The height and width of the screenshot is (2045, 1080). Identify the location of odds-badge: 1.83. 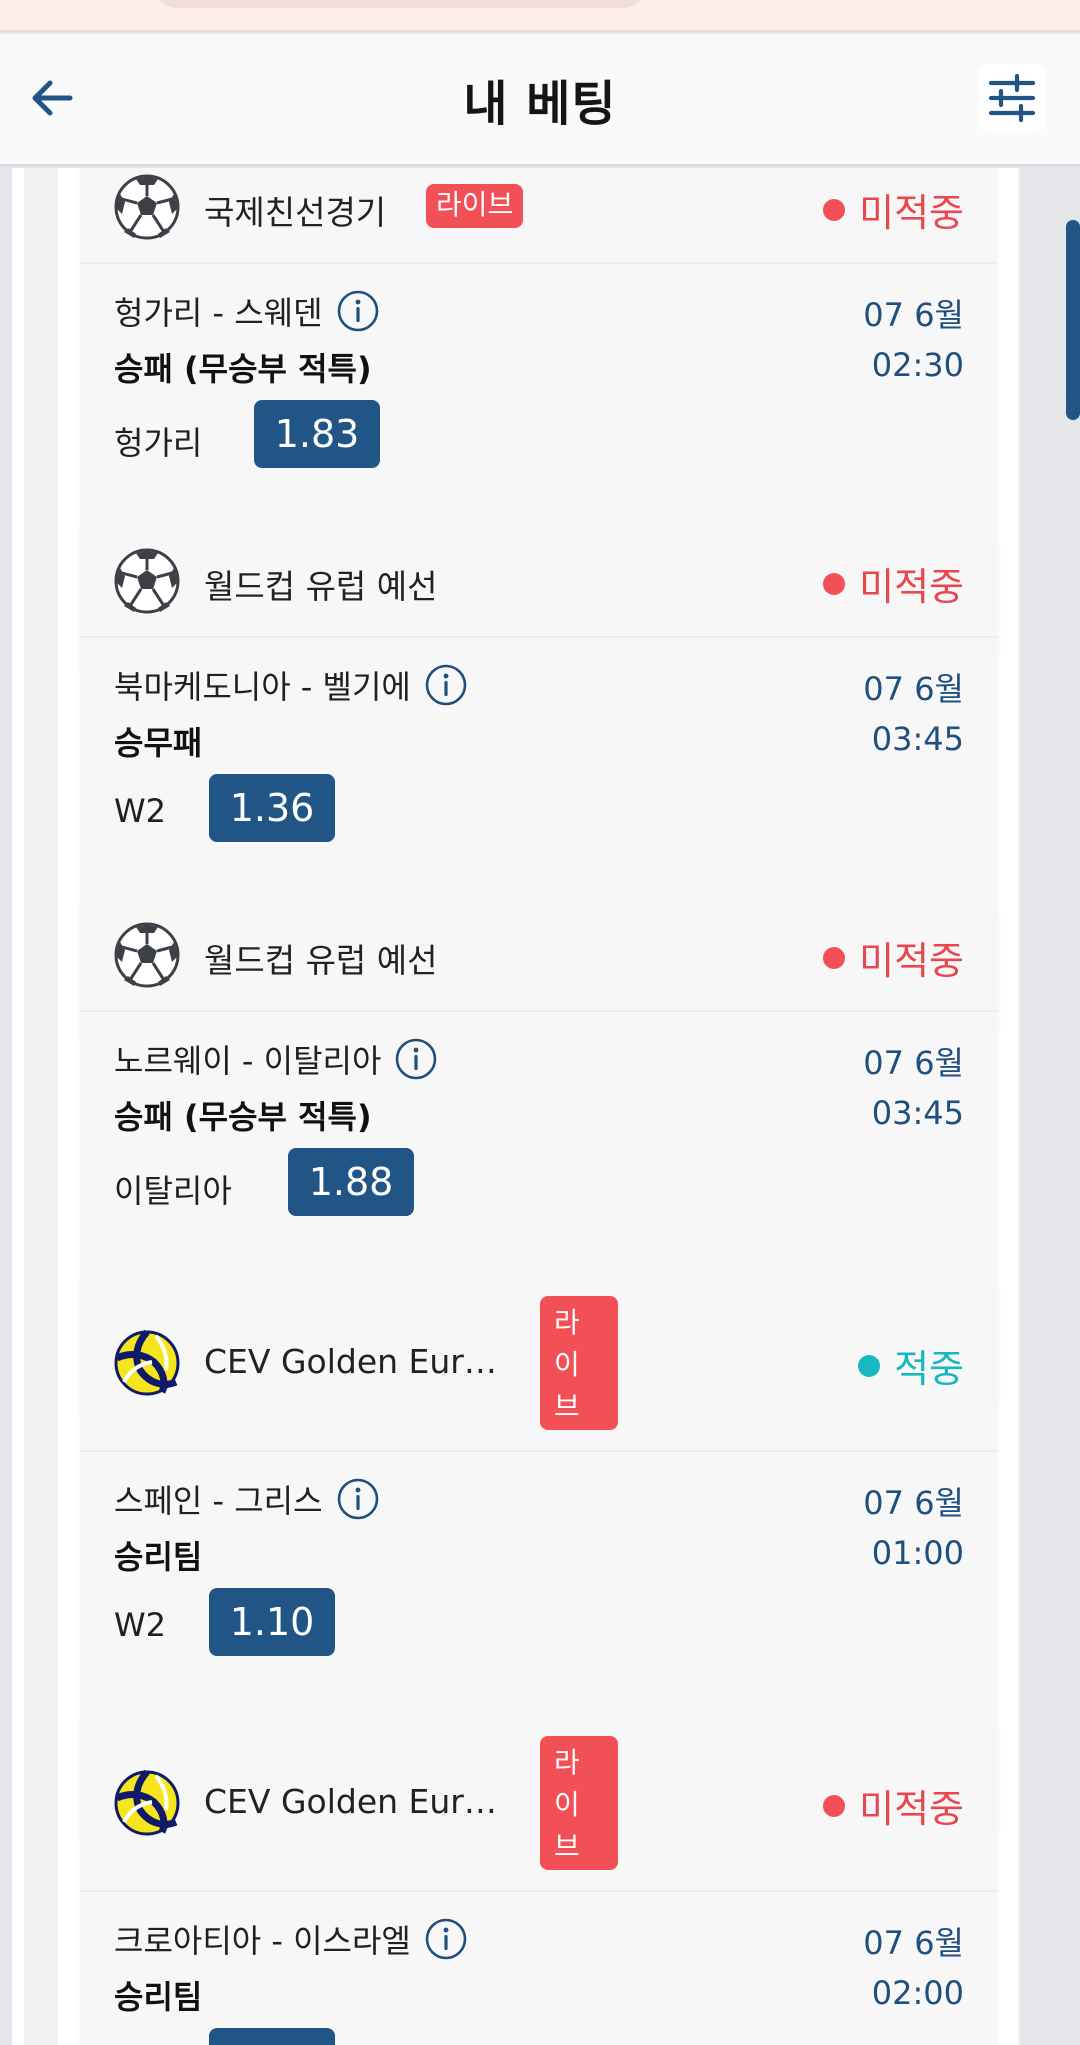
(317, 434).